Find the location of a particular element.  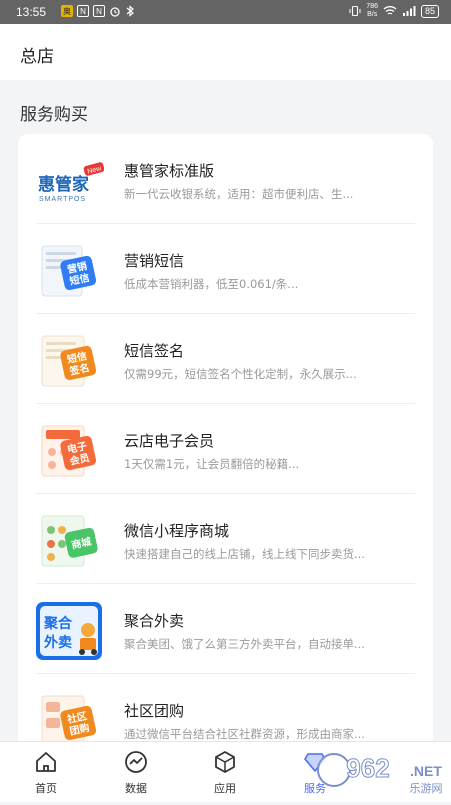

net-speed-value: 786 is located at coordinates (372, 6).